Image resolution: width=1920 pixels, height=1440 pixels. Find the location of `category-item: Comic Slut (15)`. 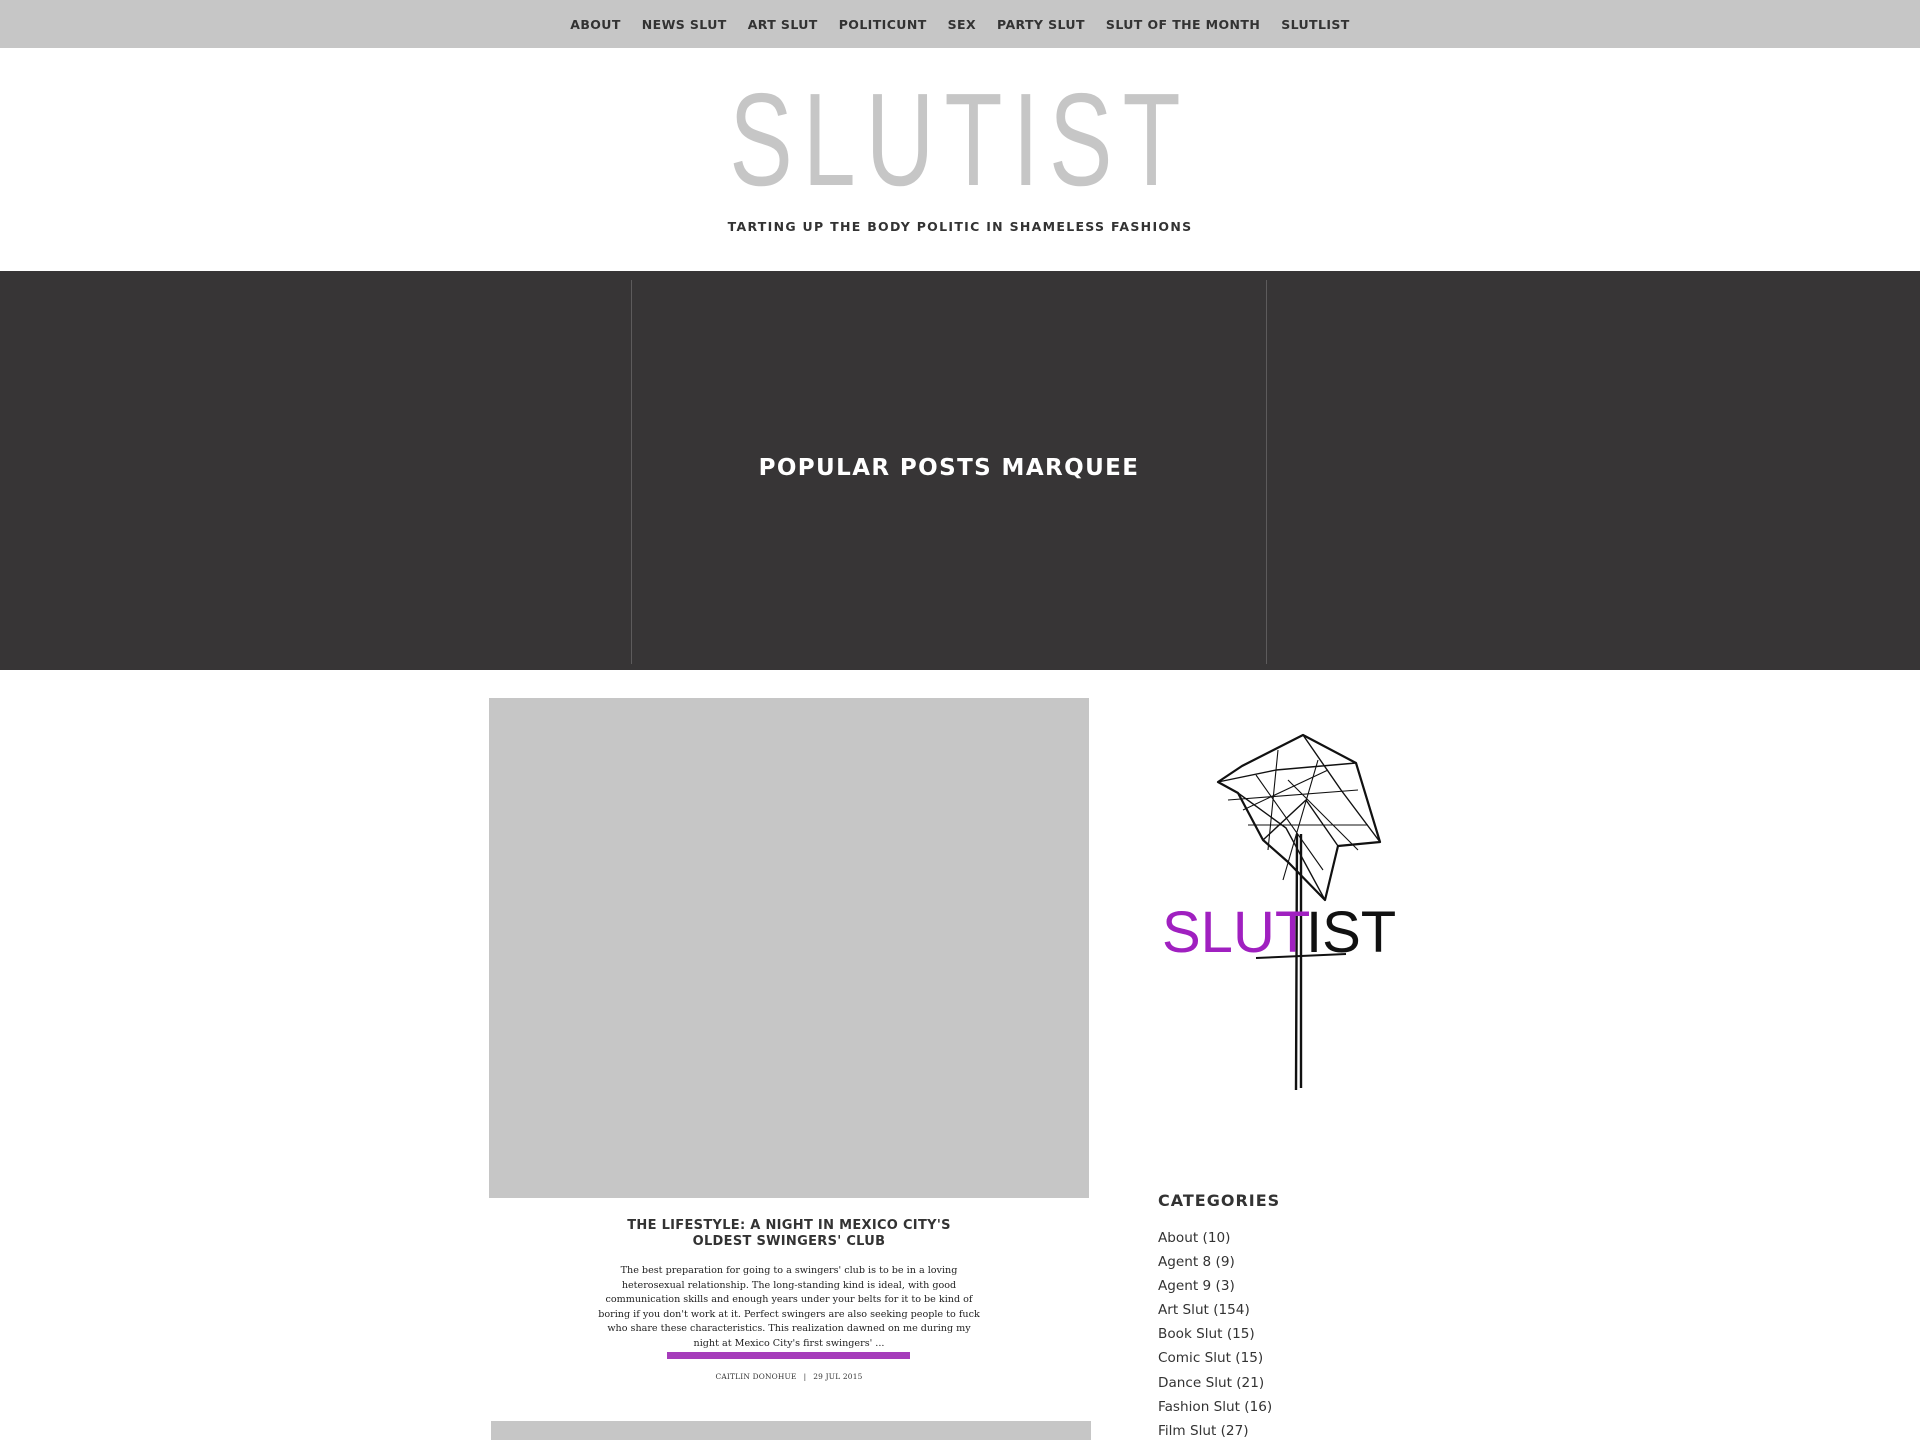

category-item: Comic Slut (15) is located at coordinates (1215, 1358).